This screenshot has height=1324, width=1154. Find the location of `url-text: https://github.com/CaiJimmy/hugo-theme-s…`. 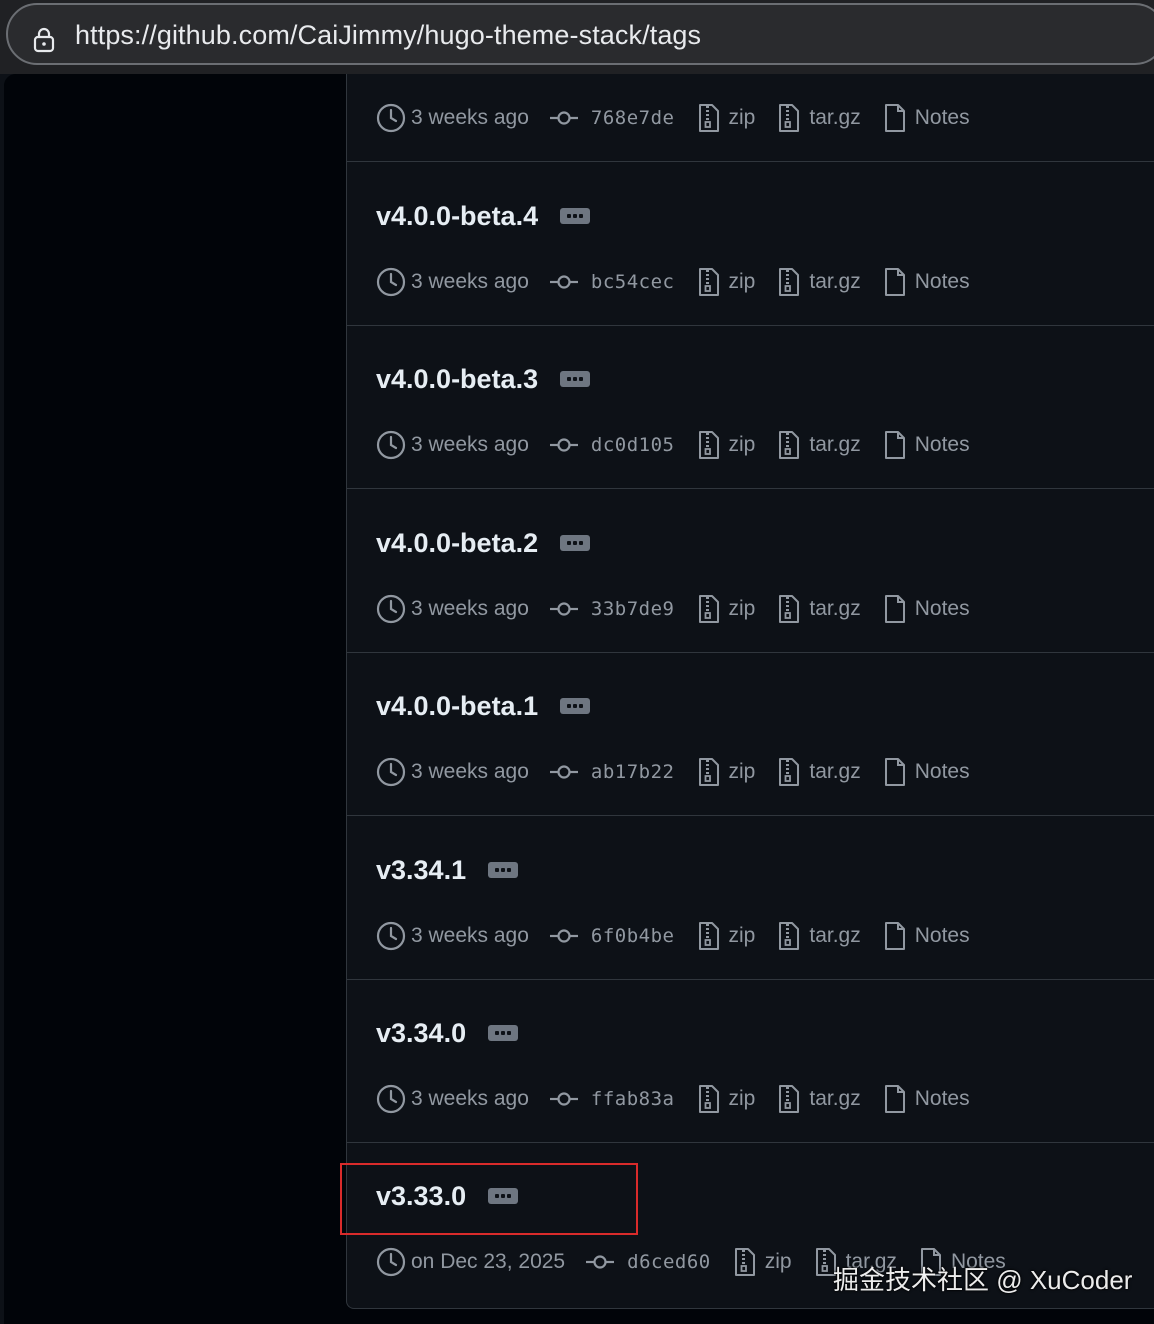

url-text: https://github.com/CaiJimmy/hugo-theme-s… is located at coordinates (388, 35).